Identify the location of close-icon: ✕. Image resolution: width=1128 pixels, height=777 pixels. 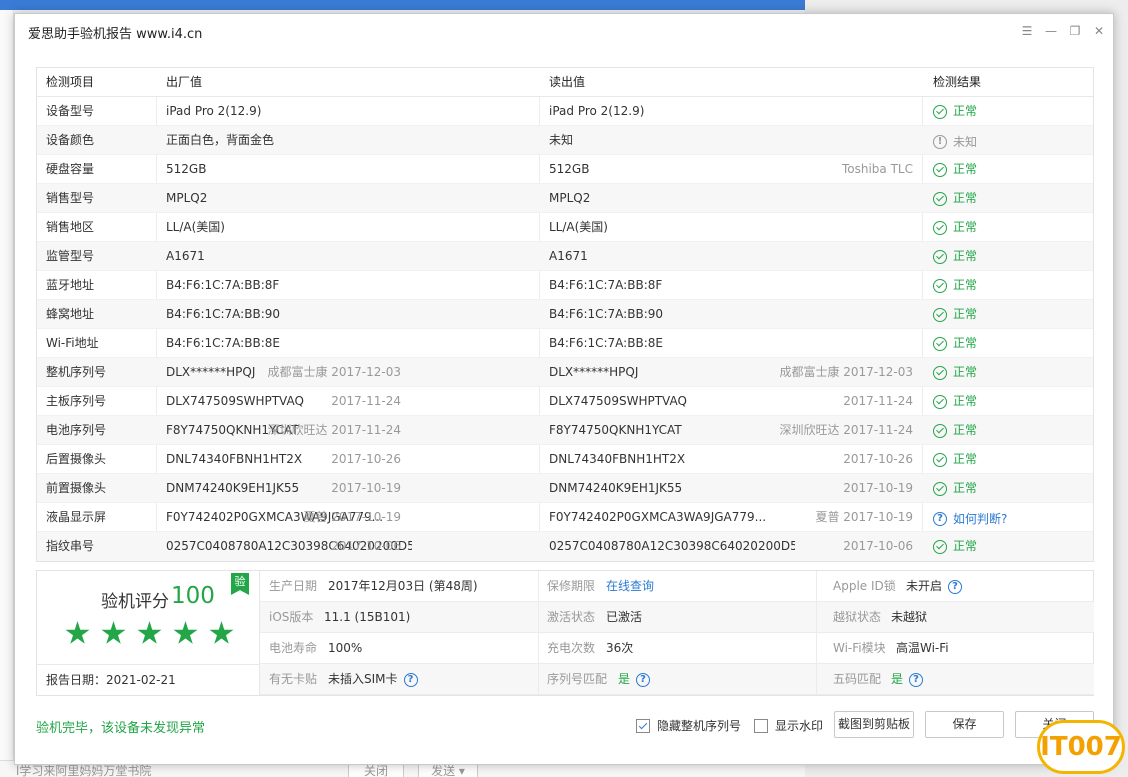
(1099, 31).